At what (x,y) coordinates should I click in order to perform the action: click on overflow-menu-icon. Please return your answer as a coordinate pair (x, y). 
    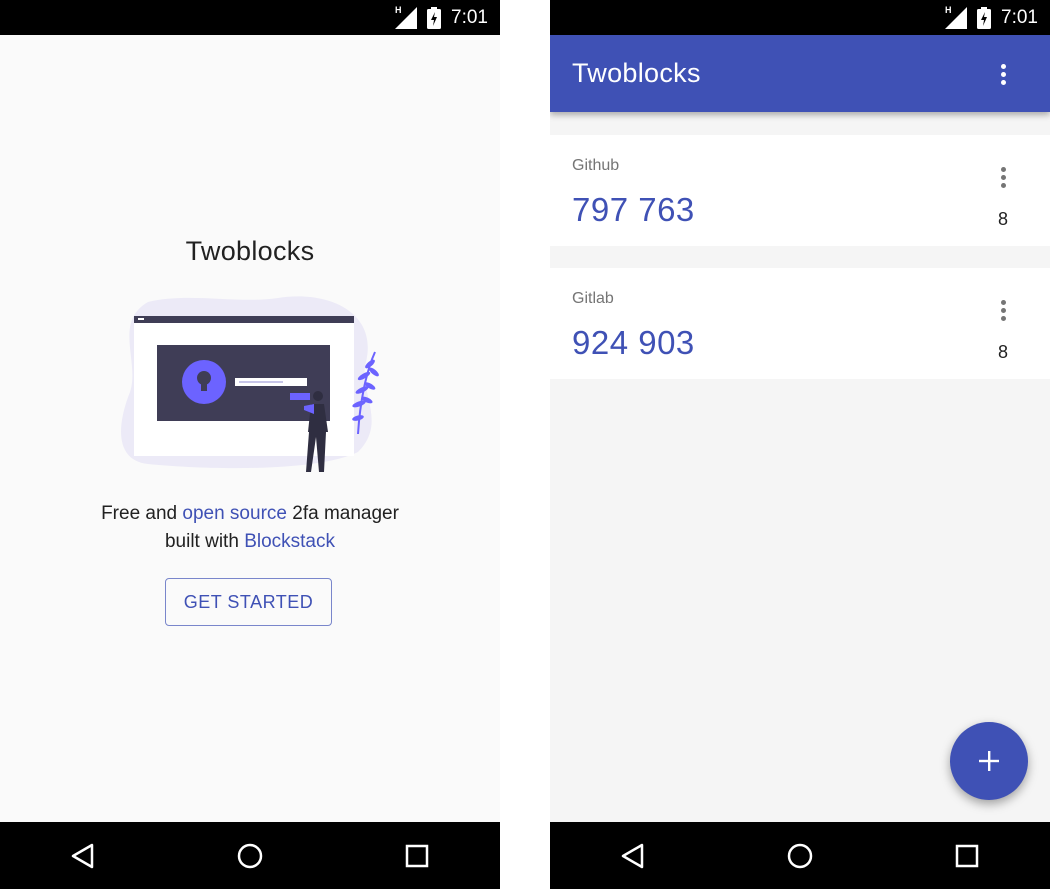
    Looking at the image, I should click on (1003, 74).